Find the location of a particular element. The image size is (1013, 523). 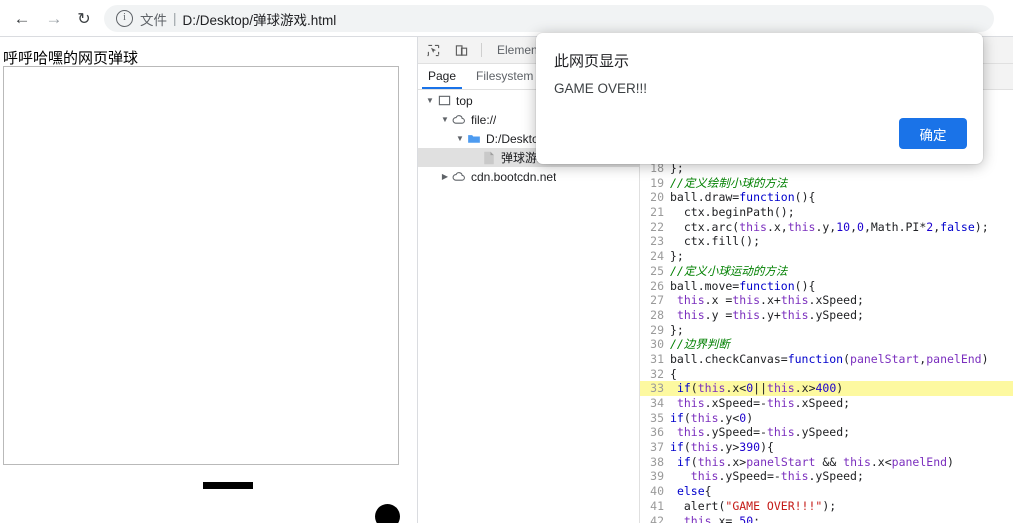

line-number: 40 is located at coordinates (655, 491).